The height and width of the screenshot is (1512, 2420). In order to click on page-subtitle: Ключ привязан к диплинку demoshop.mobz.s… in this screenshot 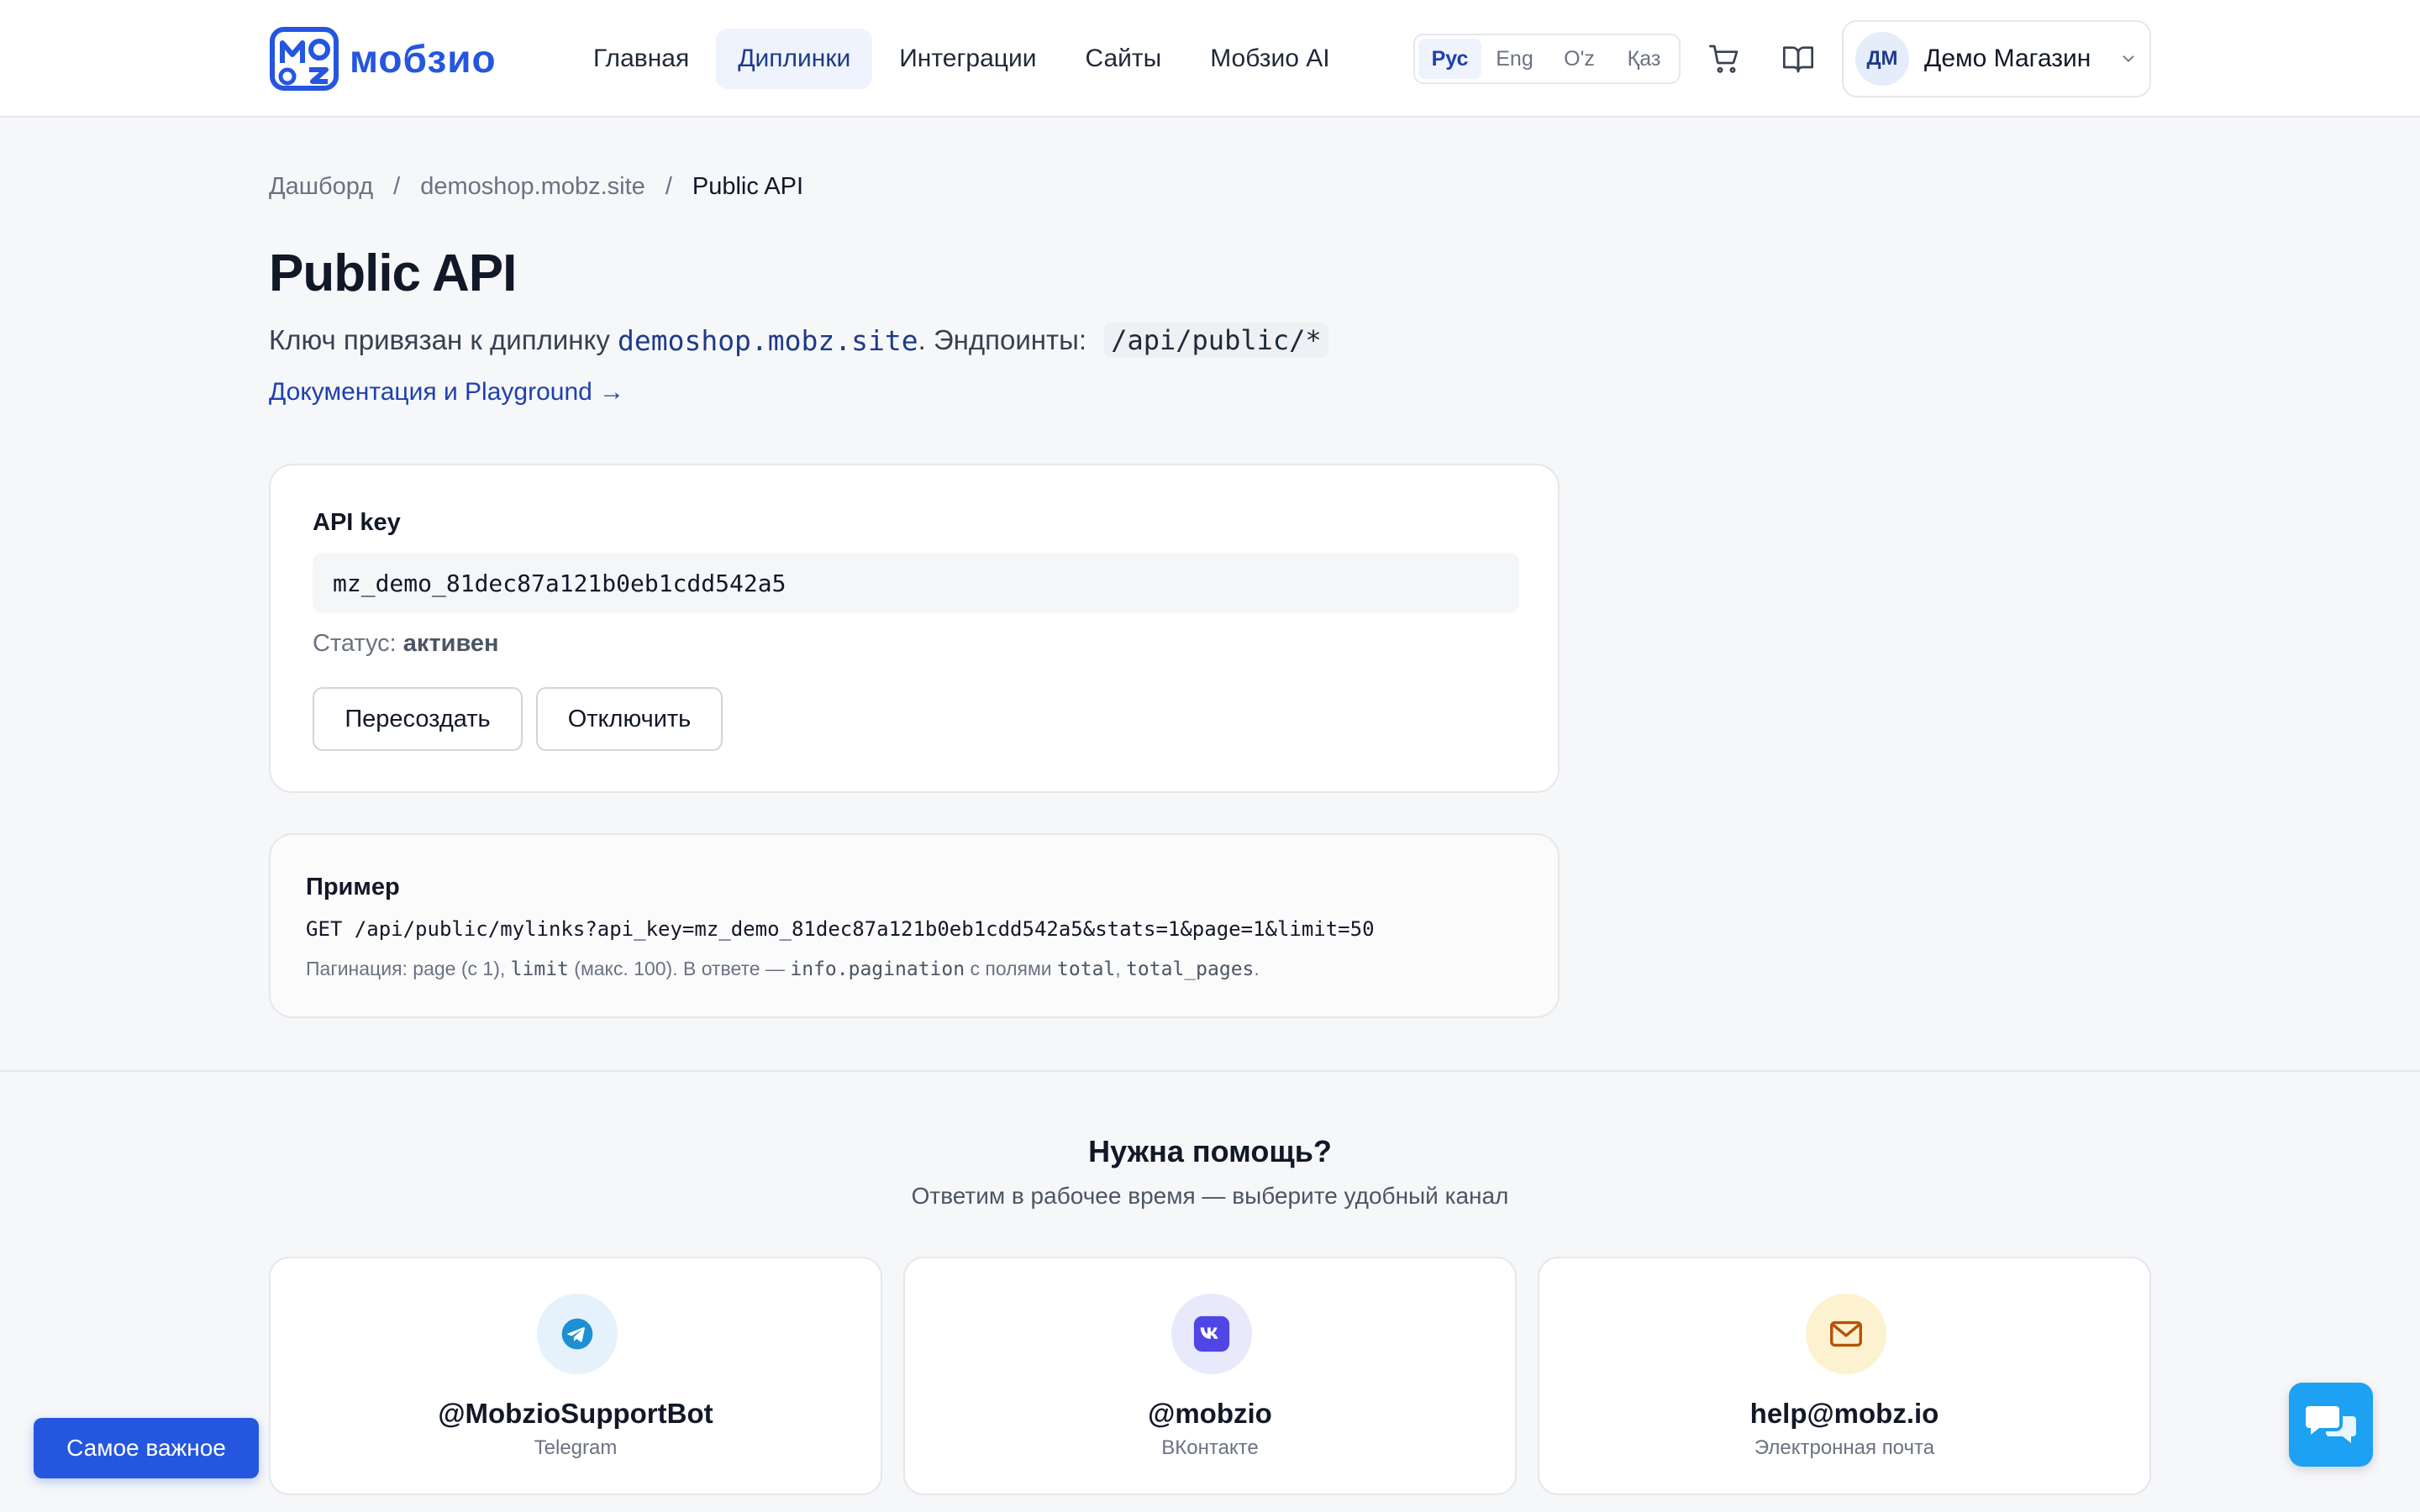, I will do `click(798, 340)`.